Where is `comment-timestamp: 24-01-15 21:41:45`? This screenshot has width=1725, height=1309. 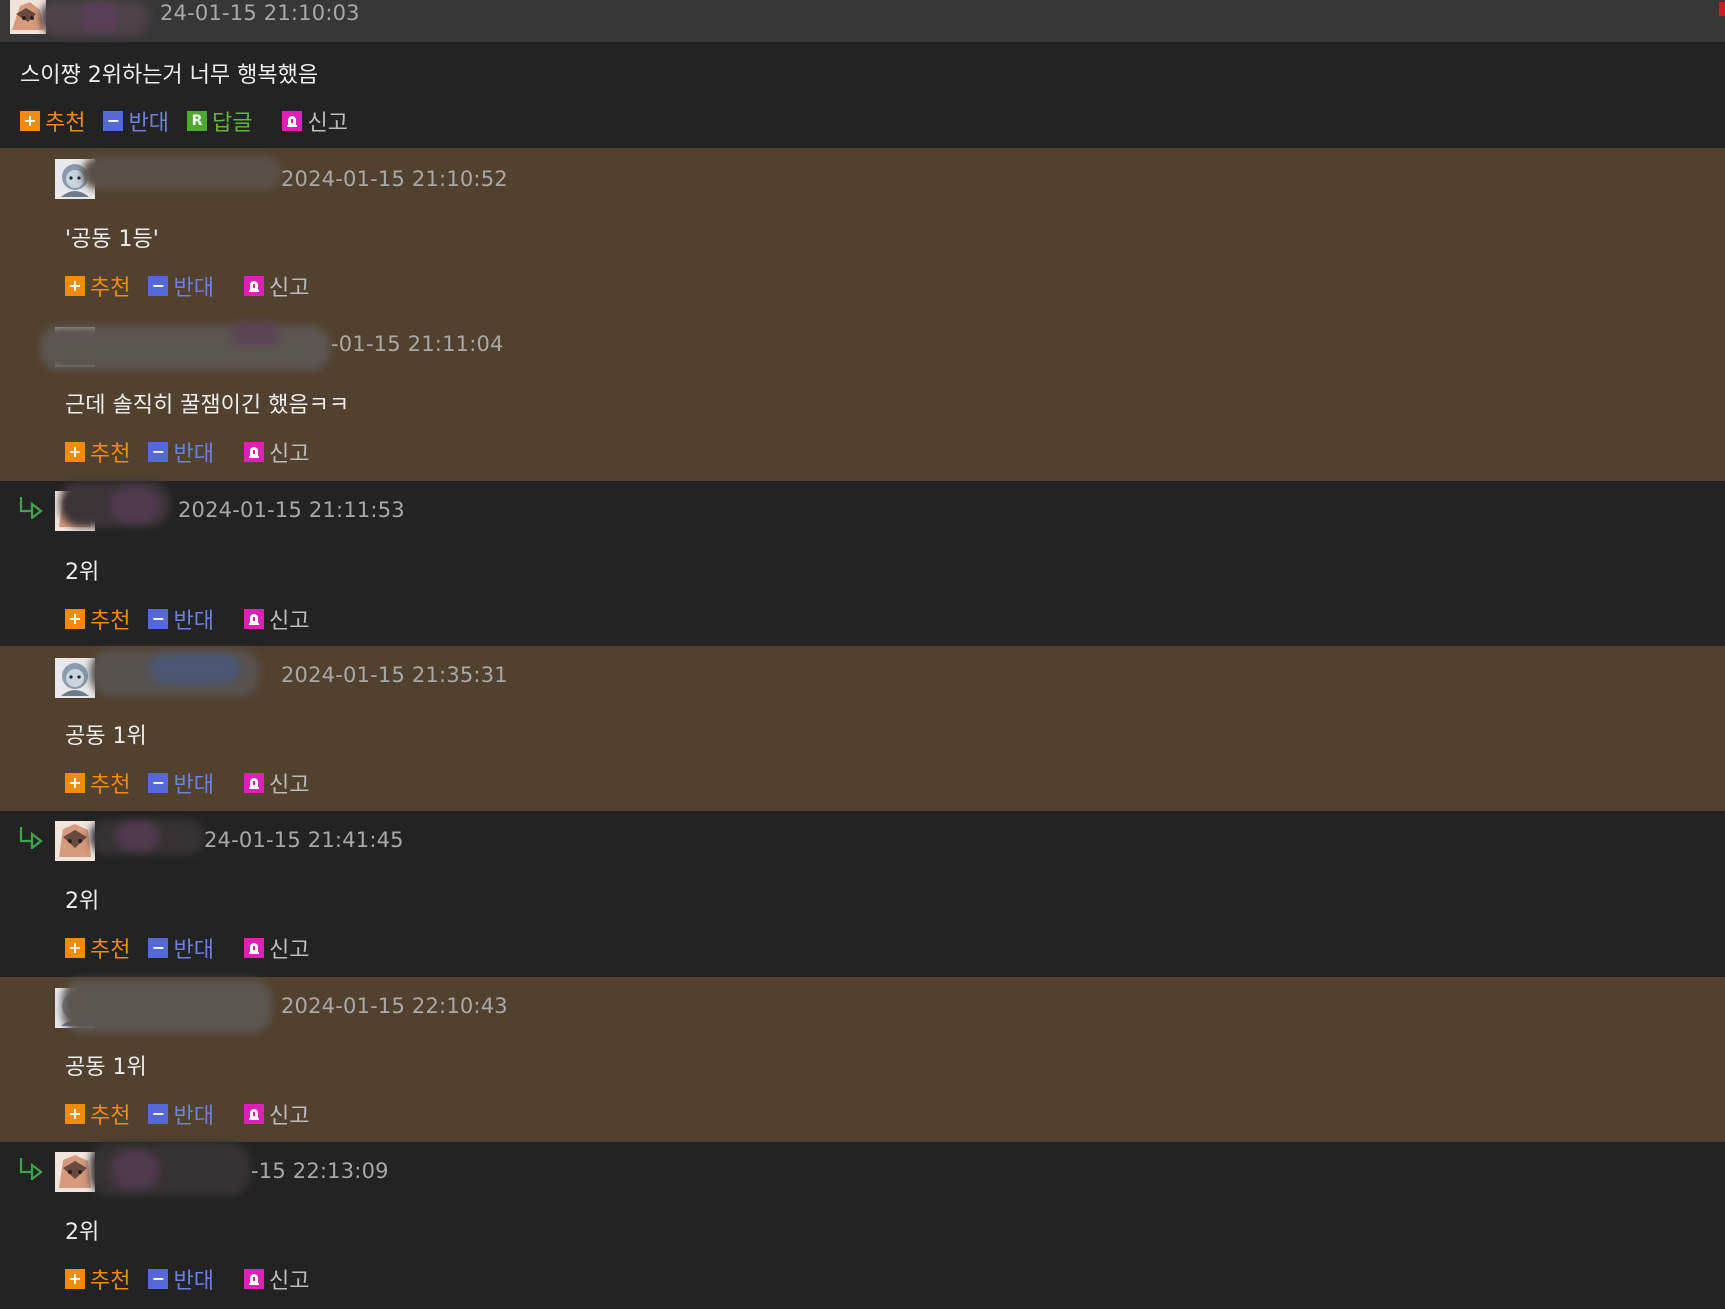 comment-timestamp: 24-01-15 21:41:45 is located at coordinates (304, 840).